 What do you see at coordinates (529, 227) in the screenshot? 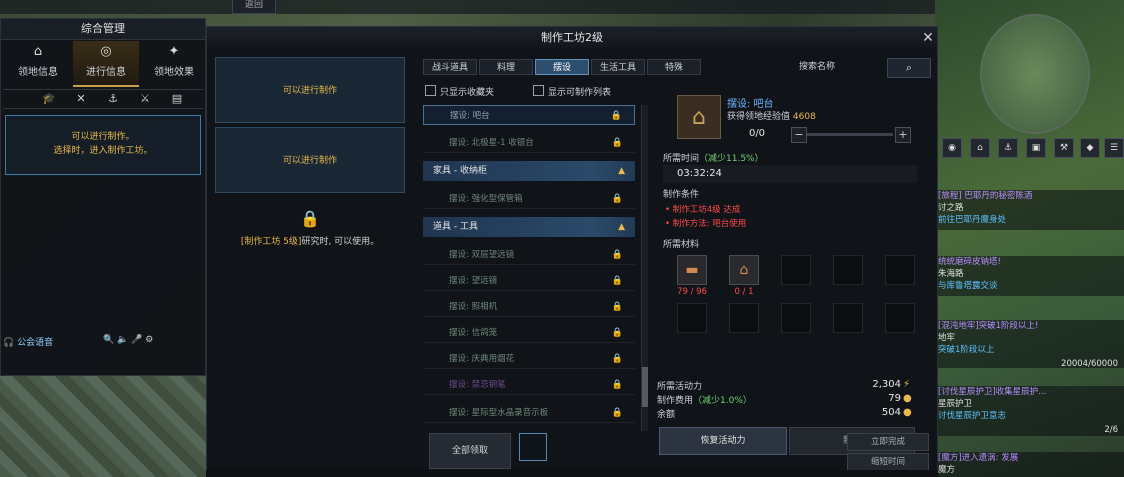
I see `category-header-tools: 道具 - 工具 ▲` at bounding box center [529, 227].